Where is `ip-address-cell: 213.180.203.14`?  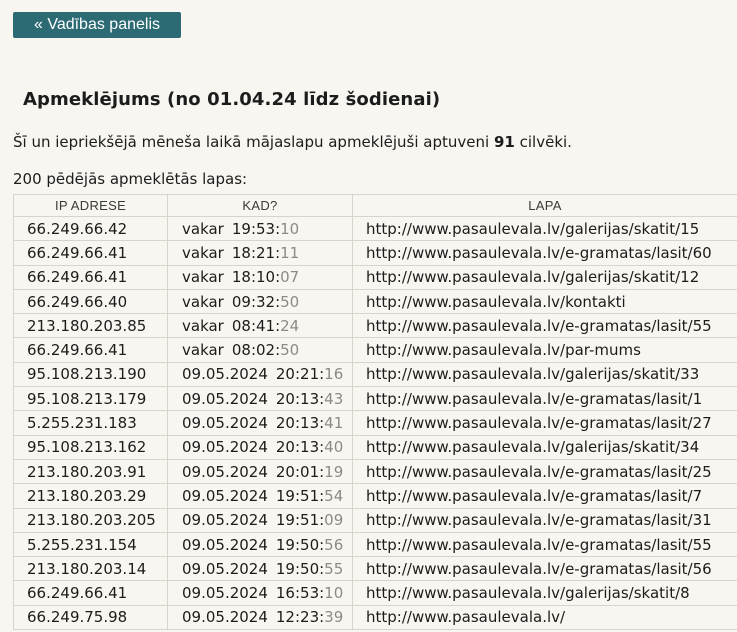 ip-address-cell: 213.180.203.14 is located at coordinates (90, 569).